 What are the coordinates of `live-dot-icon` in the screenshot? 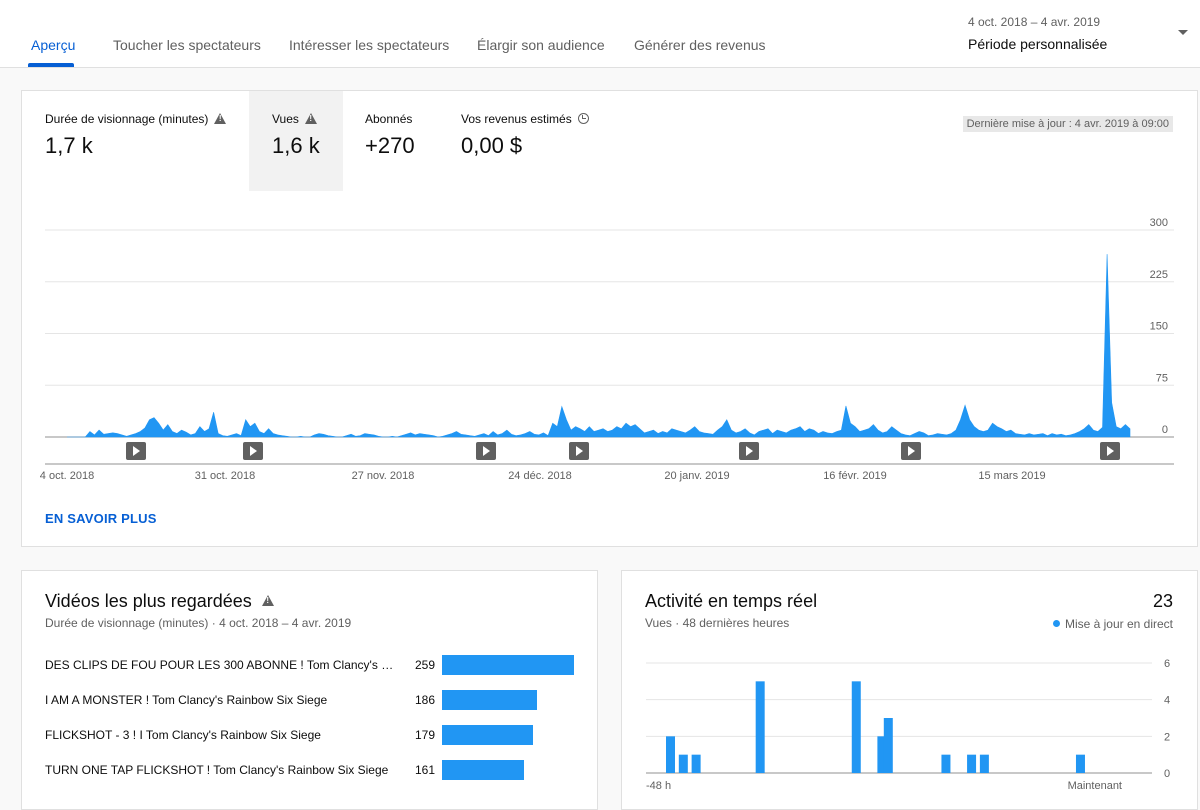 It's located at (1056, 623).